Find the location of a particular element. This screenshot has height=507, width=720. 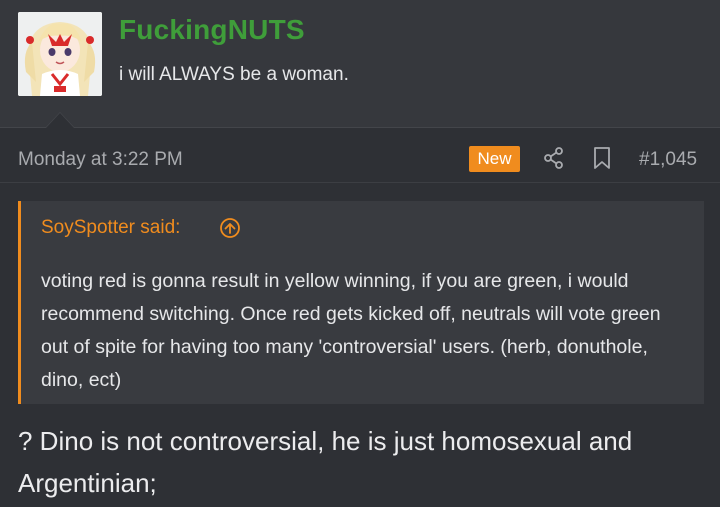

share-icon is located at coordinates (554, 158).